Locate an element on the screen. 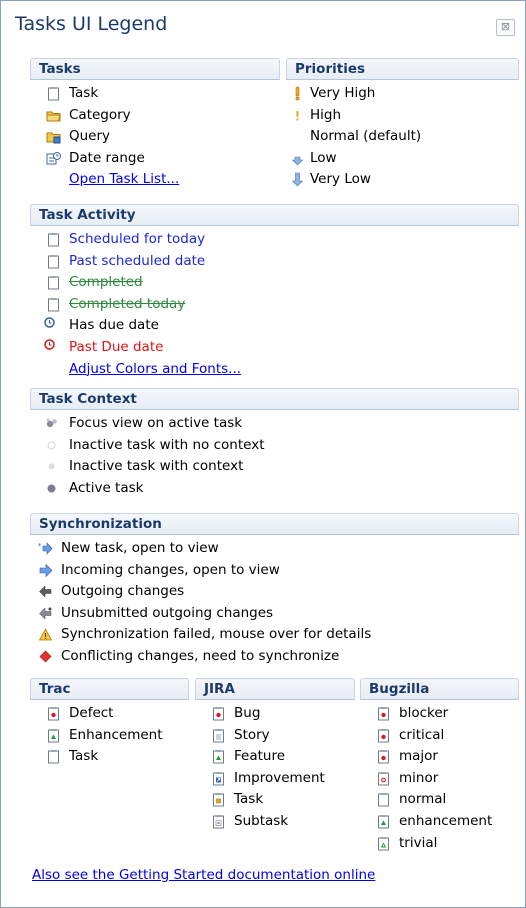  legend-label: New task, open to view is located at coordinates (140, 548).